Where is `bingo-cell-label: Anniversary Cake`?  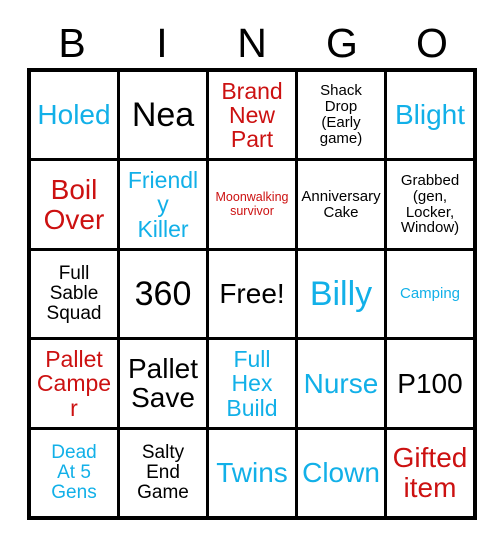
bingo-cell-label: Anniversary Cake is located at coordinates (341, 204).